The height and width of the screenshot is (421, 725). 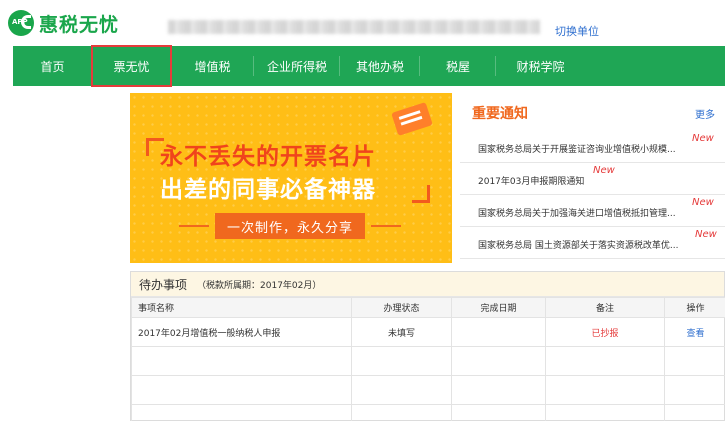 What do you see at coordinates (163, 284) in the screenshot?
I see `todo-title: 待办事项` at bounding box center [163, 284].